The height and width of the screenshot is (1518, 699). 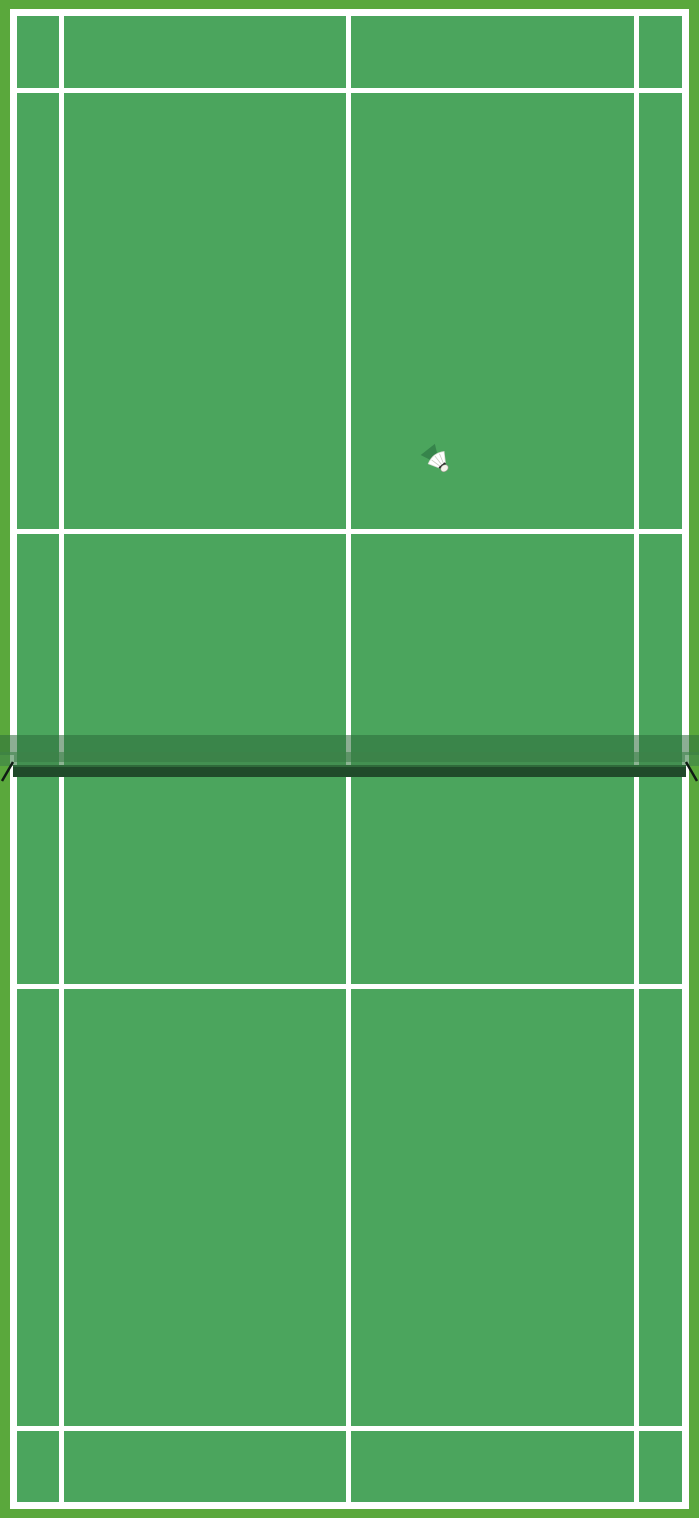 I want to click on long-service-line-bottom, so click(x=349, y=1428).